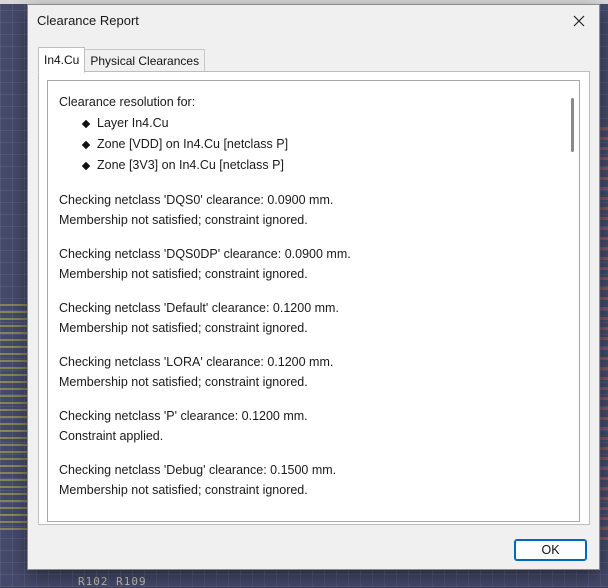  I want to click on pcb-component-label: R102 R109, so click(112, 581).